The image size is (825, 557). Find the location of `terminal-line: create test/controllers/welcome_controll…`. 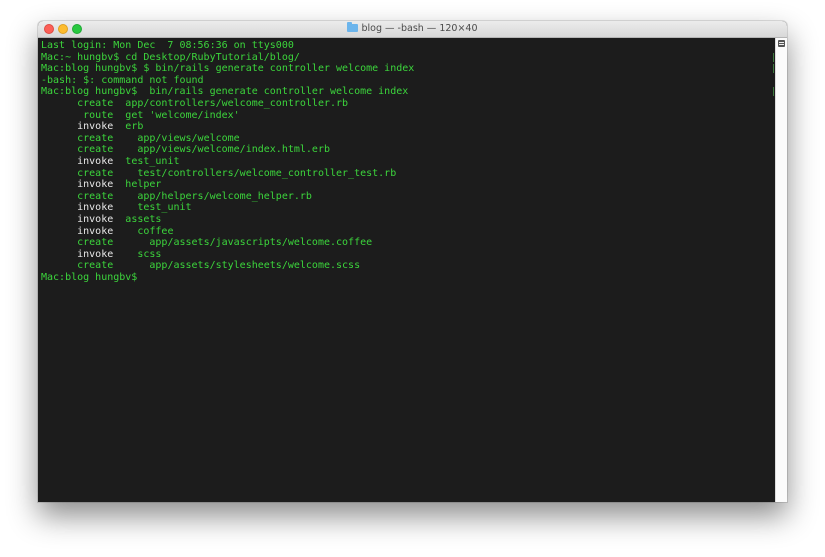

terminal-line: create test/controllers/welcome_controll… is located at coordinates (408, 174).